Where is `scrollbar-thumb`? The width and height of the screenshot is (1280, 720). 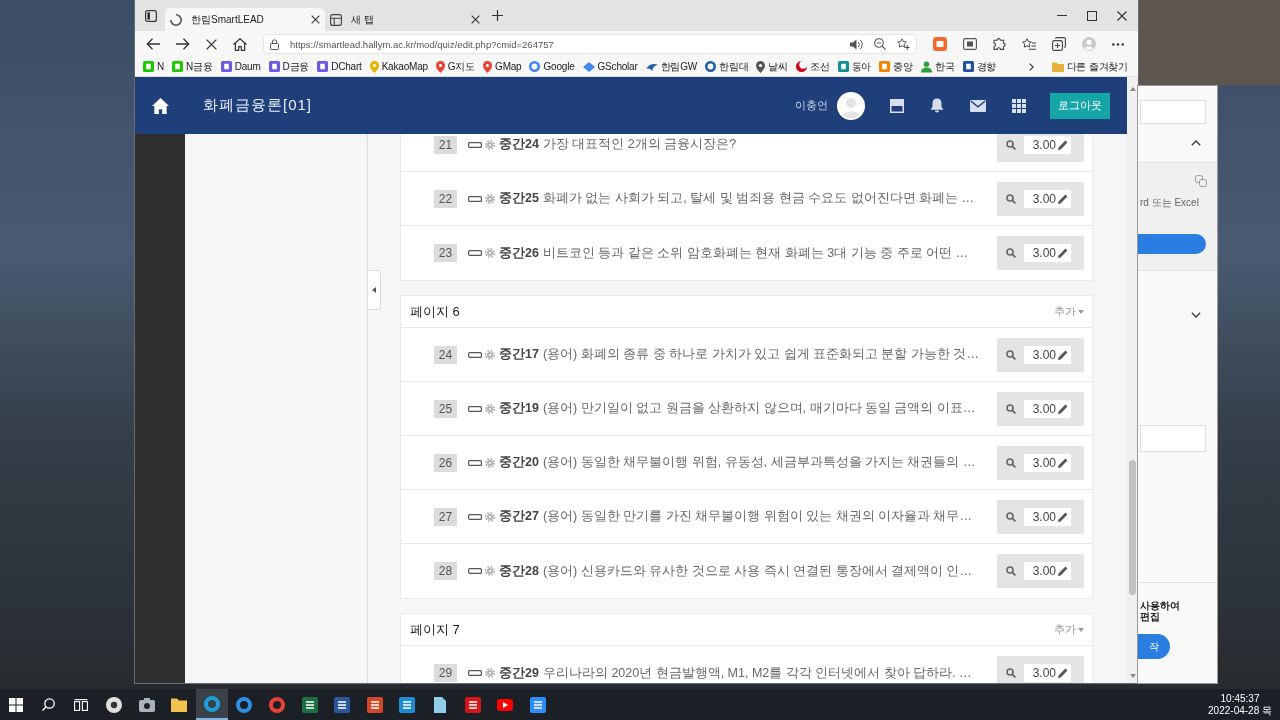
scrollbar-thumb is located at coordinates (1132, 527).